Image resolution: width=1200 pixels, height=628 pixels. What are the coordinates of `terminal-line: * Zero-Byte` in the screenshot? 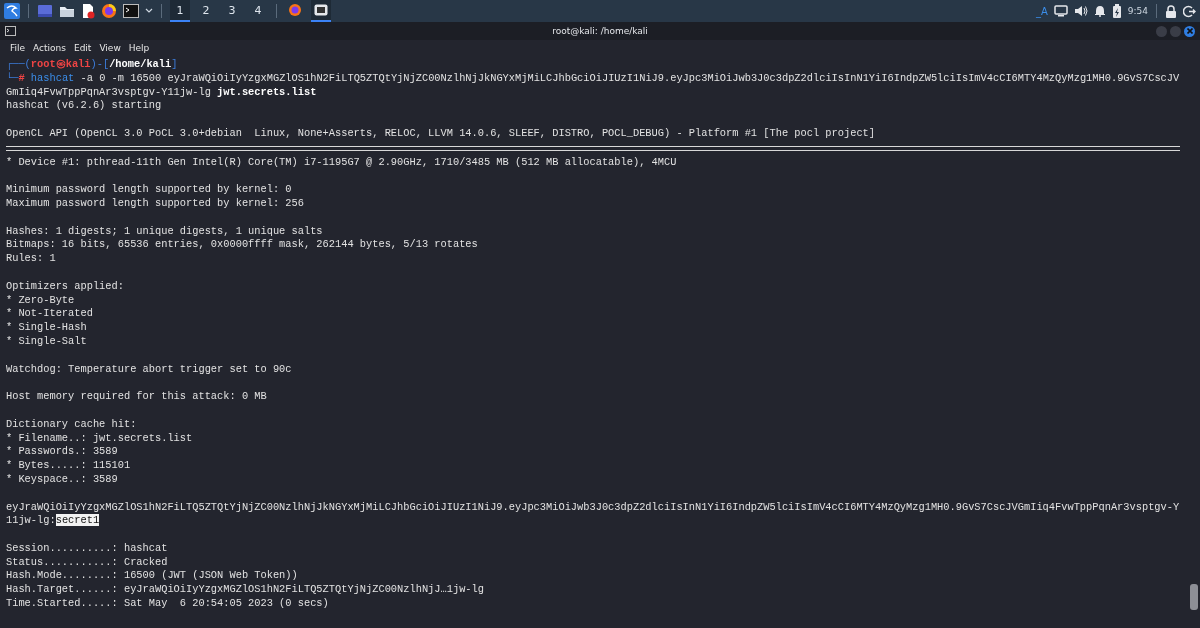 It's located at (40, 300).